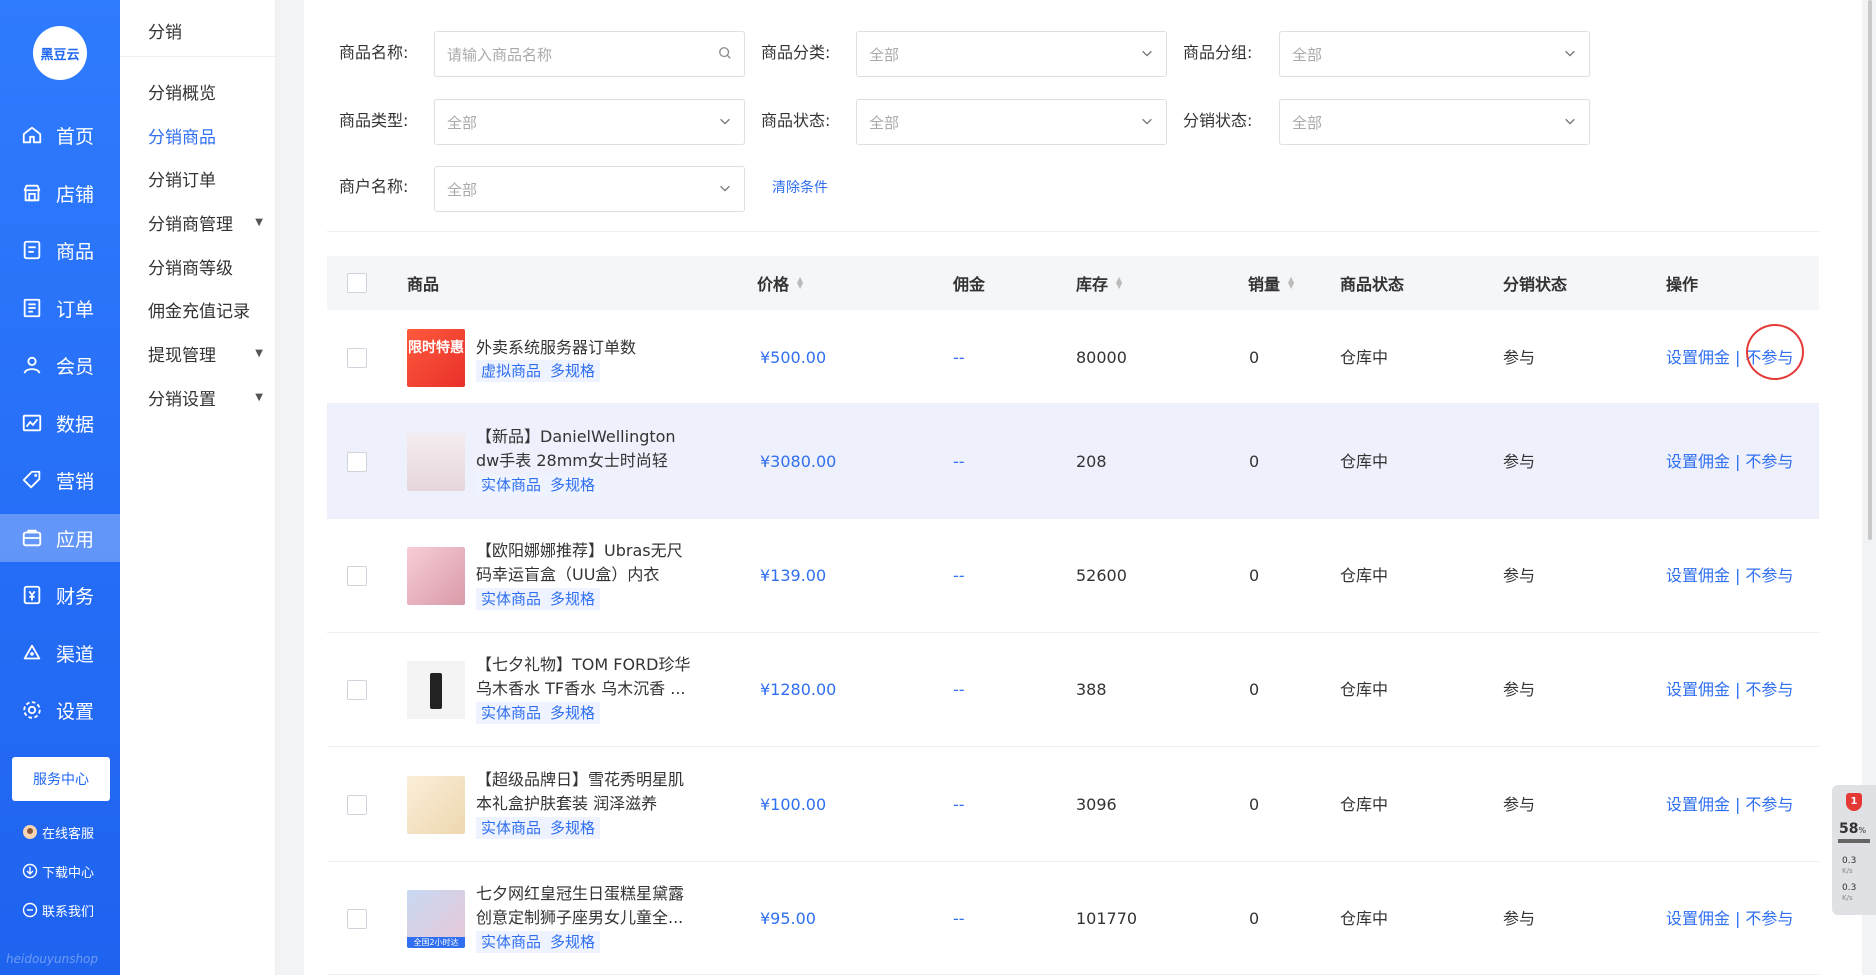 The image size is (1876, 975). I want to click on sales-cell: 0, so click(1254, 804).